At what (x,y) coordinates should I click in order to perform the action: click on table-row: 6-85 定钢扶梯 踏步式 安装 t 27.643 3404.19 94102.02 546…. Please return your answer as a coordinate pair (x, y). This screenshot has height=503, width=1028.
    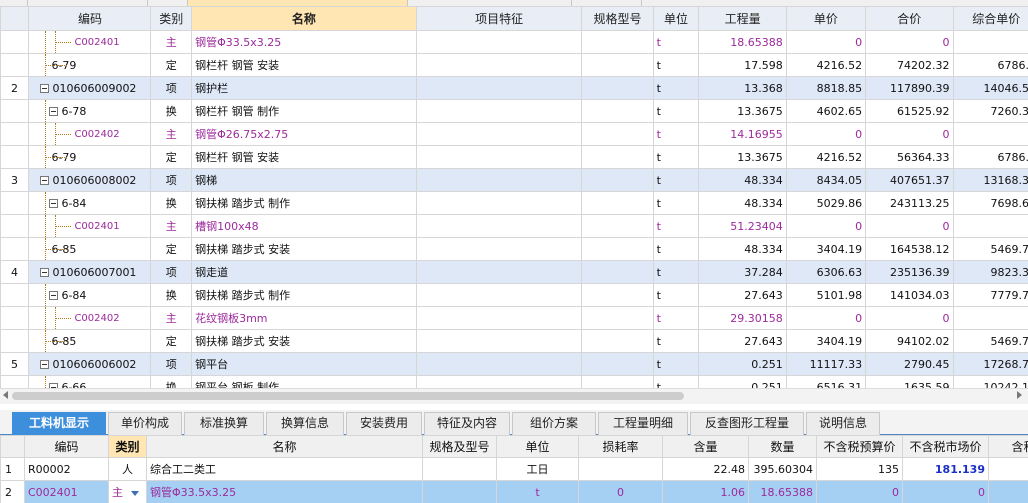
    Looking at the image, I should click on (514, 341).